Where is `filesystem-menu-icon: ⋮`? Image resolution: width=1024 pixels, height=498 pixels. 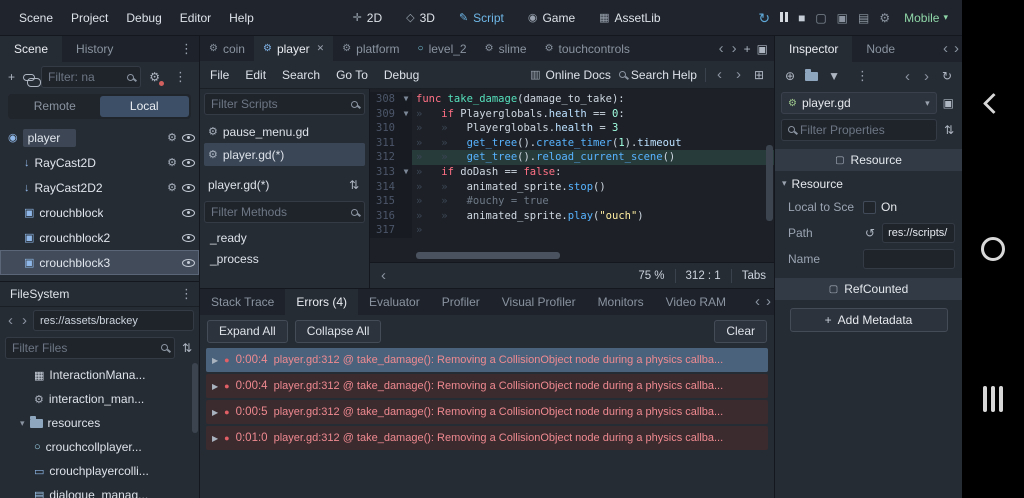
filesystem-menu-icon: ⋮ is located at coordinates (186, 294).